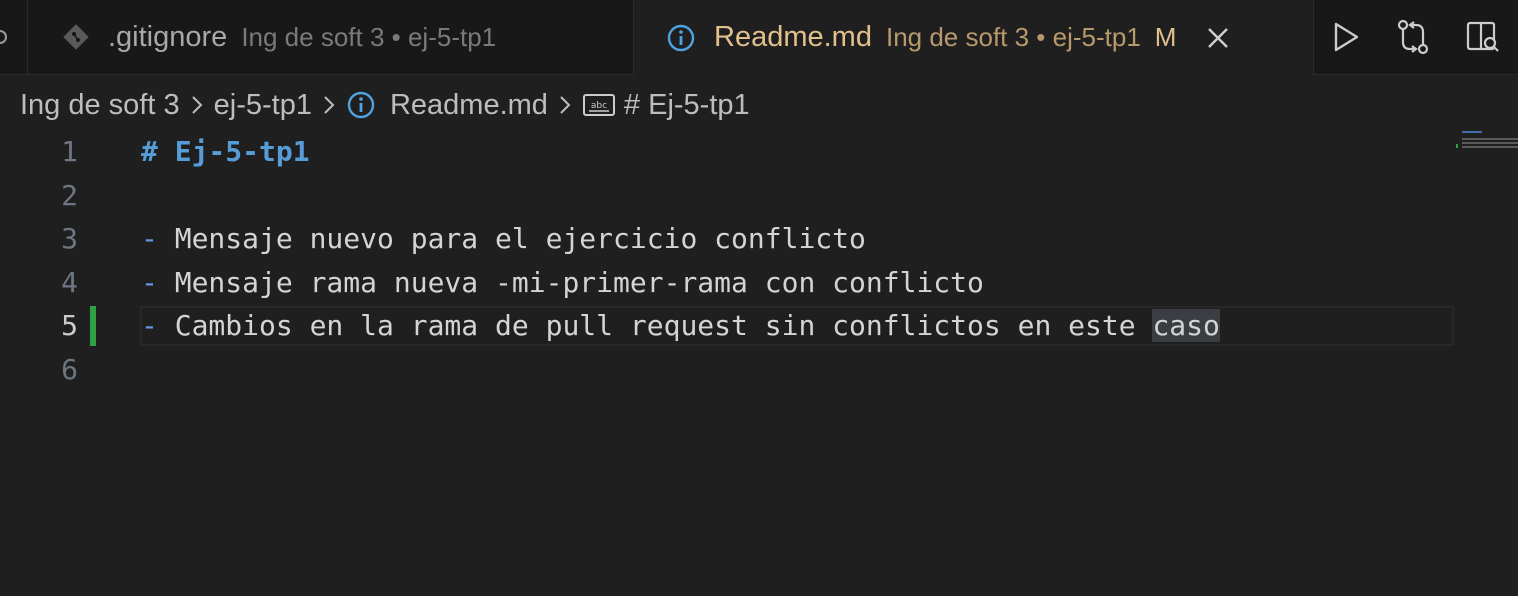 The width and height of the screenshot is (1518, 596). Describe the element at coordinates (225, 151) in the screenshot. I see `line-text: # Ej-5-tp1` at that location.